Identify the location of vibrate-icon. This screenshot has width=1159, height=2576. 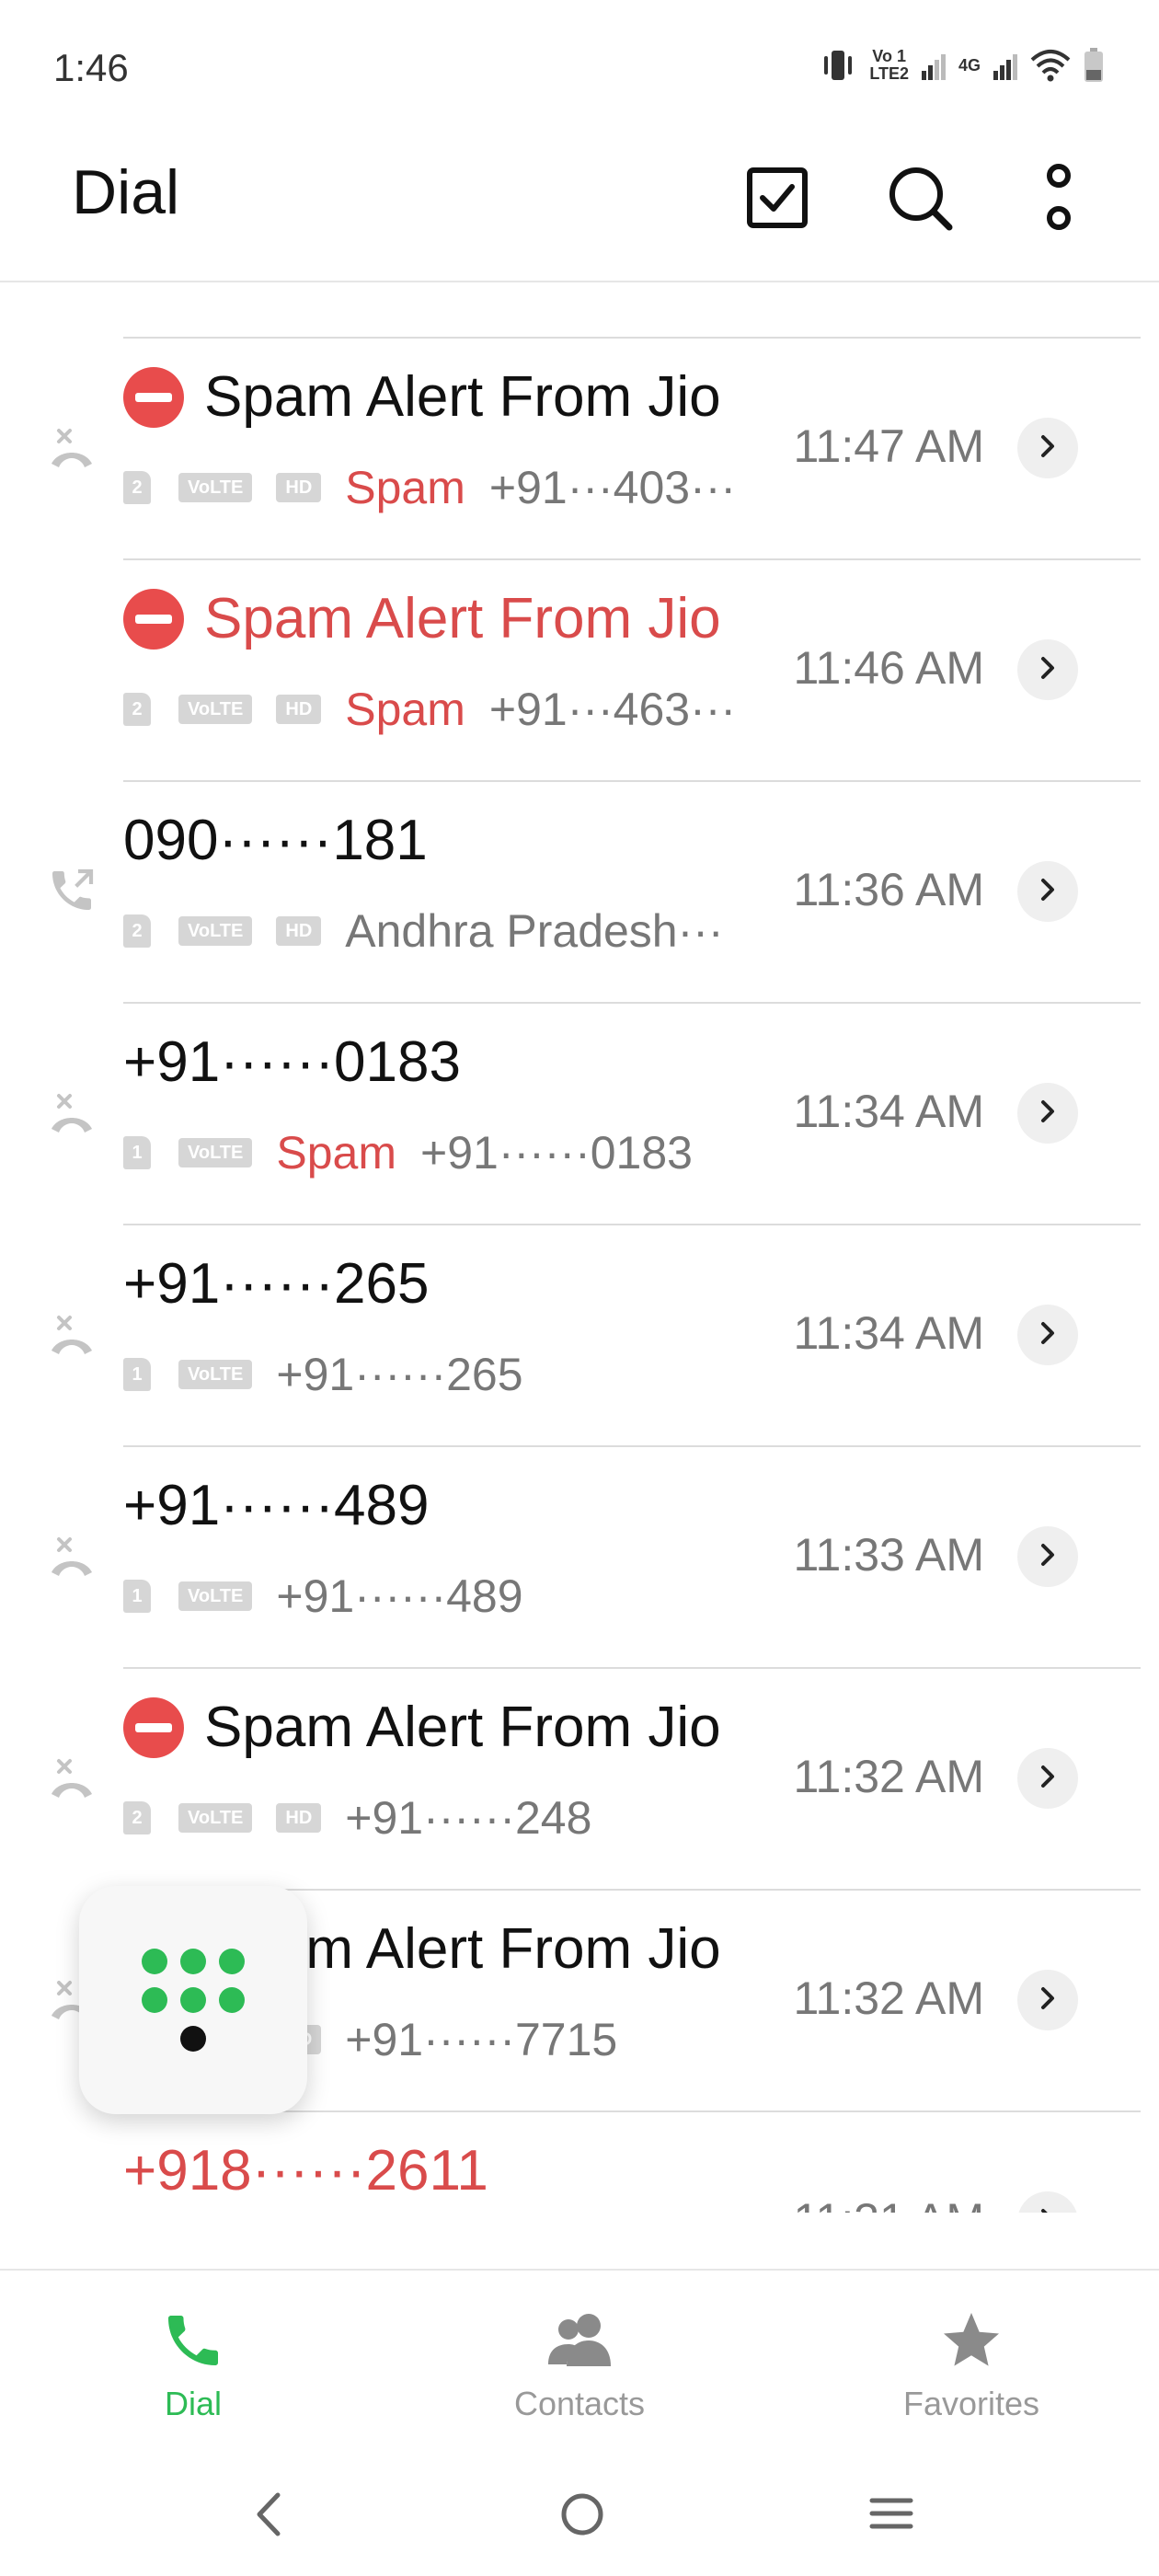
(838, 65).